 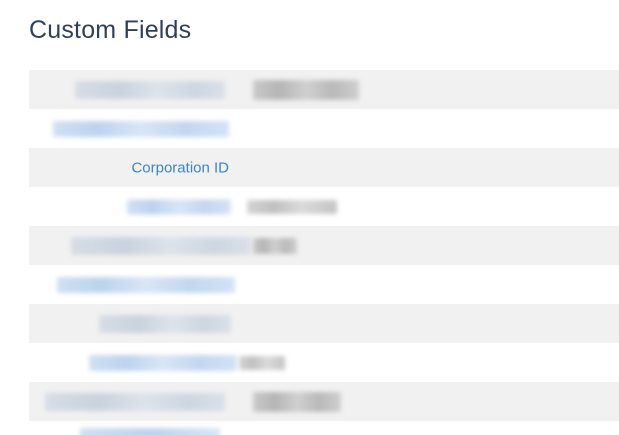 I want to click on field-label-redacted-clipped, so click(x=150, y=431).